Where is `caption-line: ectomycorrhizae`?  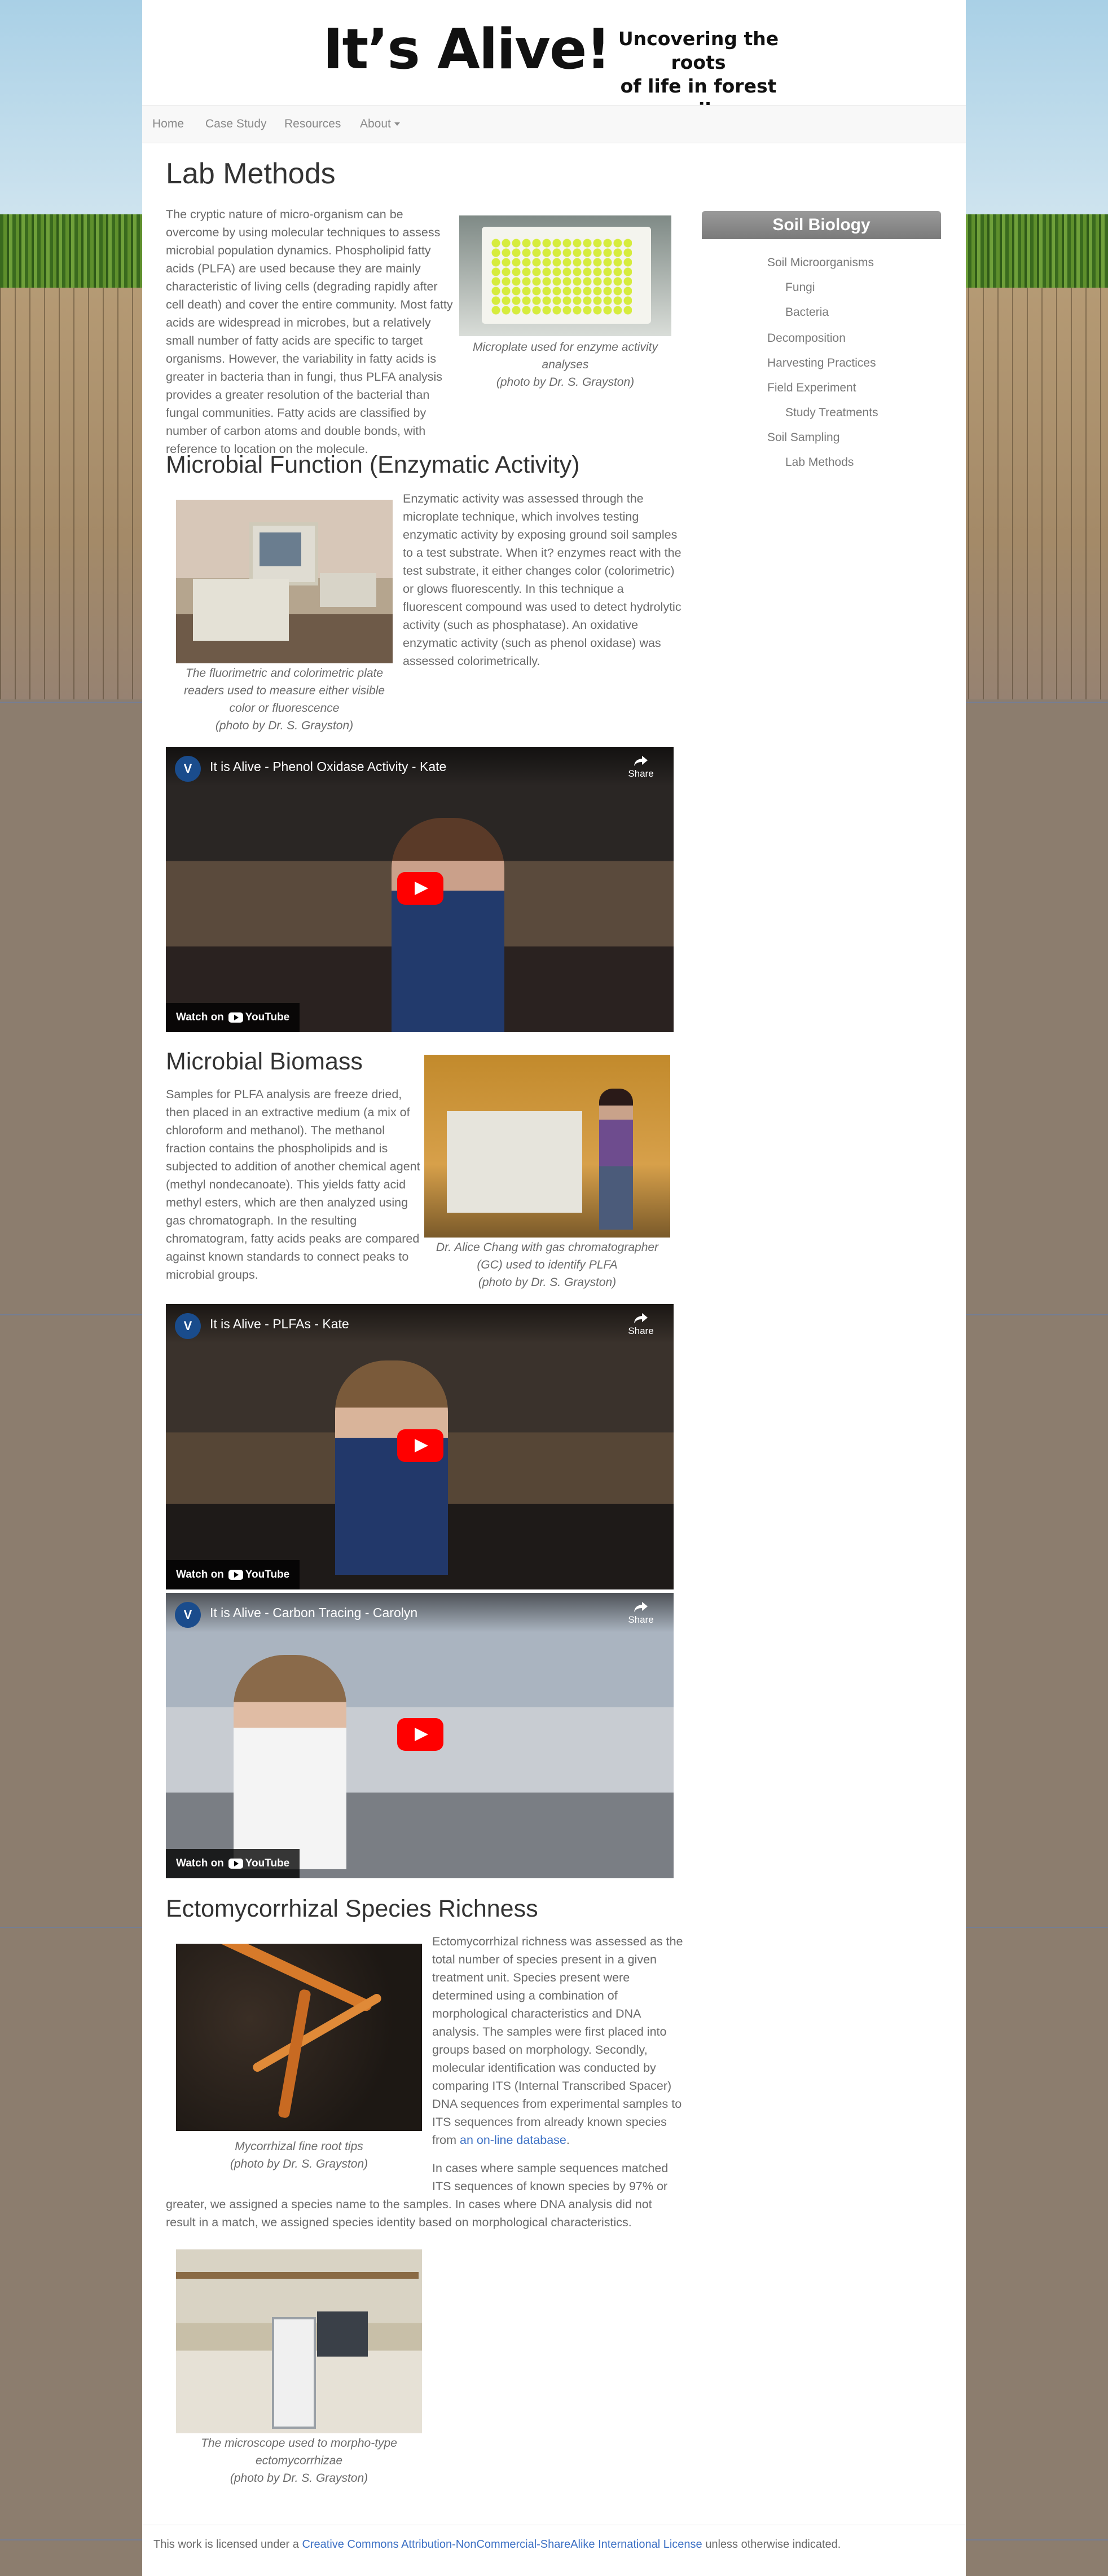
caption-line: ectomycorrhizae is located at coordinates (299, 2460).